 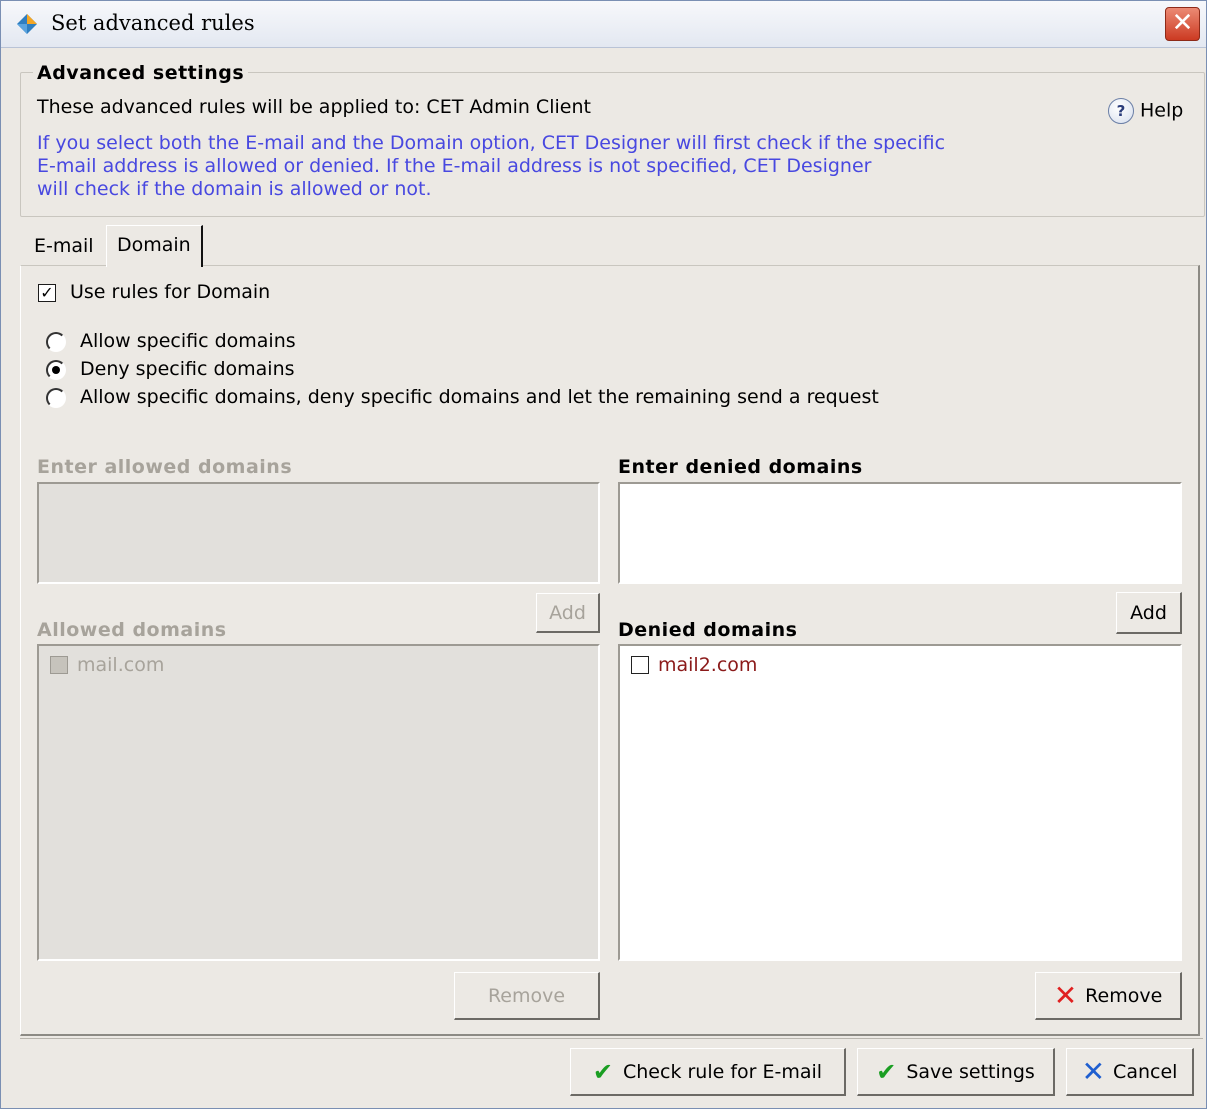 What do you see at coordinates (64, 247) in the screenshot?
I see `tab-email: E-mail` at bounding box center [64, 247].